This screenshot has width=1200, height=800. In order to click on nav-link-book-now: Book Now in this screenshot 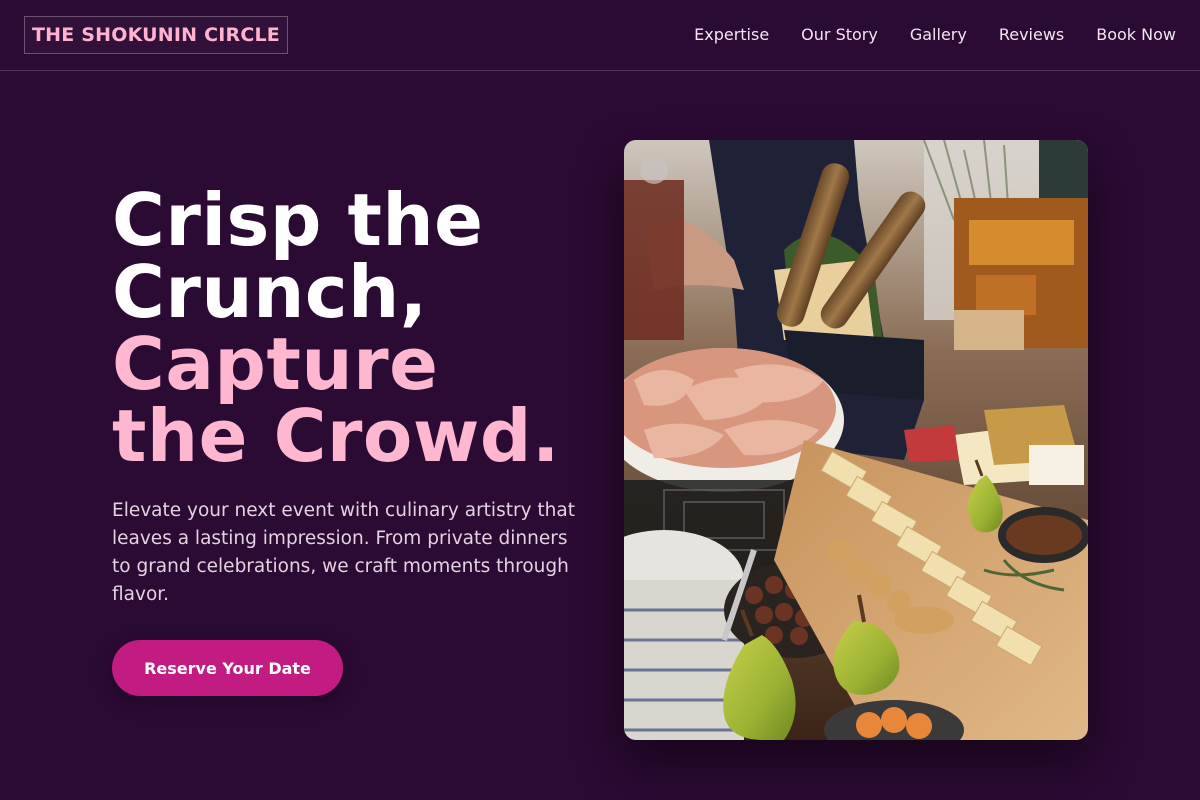, I will do `click(1136, 34)`.